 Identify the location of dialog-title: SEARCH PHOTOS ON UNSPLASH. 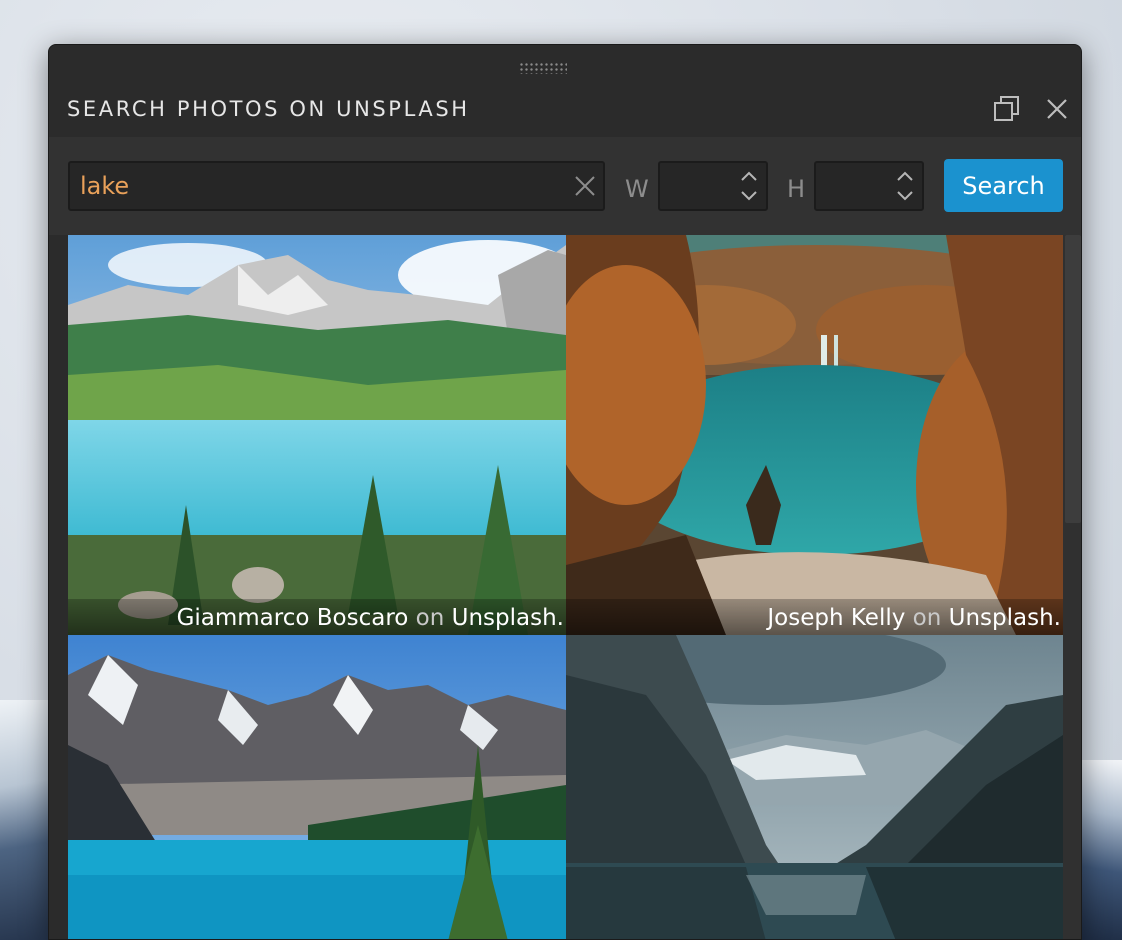
(268, 109).